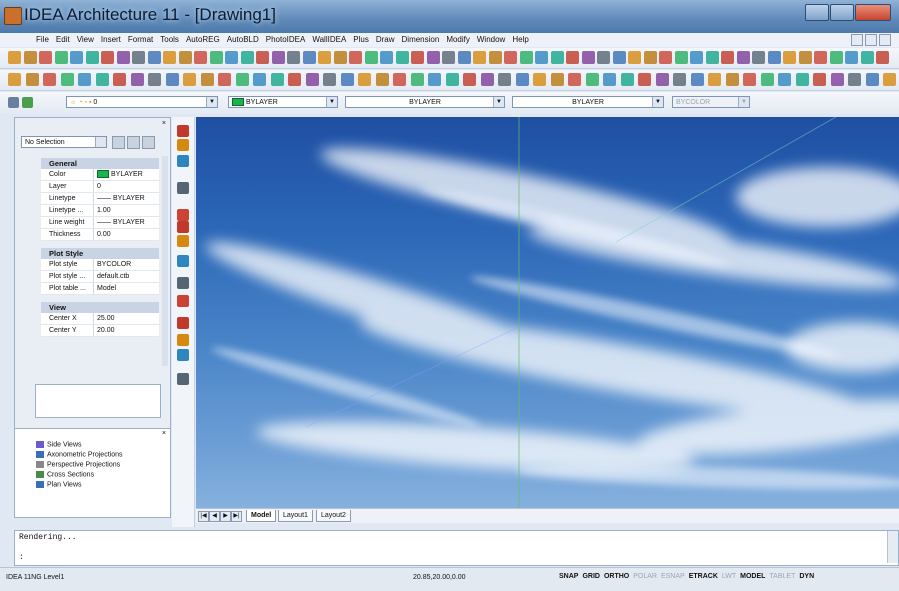 The height and width of the screenshot is (591, 899). What do you see at coordinates (214, 516) in the screenshot?
I see `prev-tab-icon: ◀` at bounding box center [214, 516].